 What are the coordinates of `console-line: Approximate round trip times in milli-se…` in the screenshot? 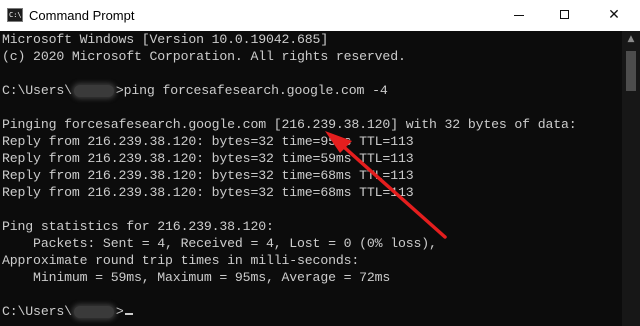 It's located at (181, 260).